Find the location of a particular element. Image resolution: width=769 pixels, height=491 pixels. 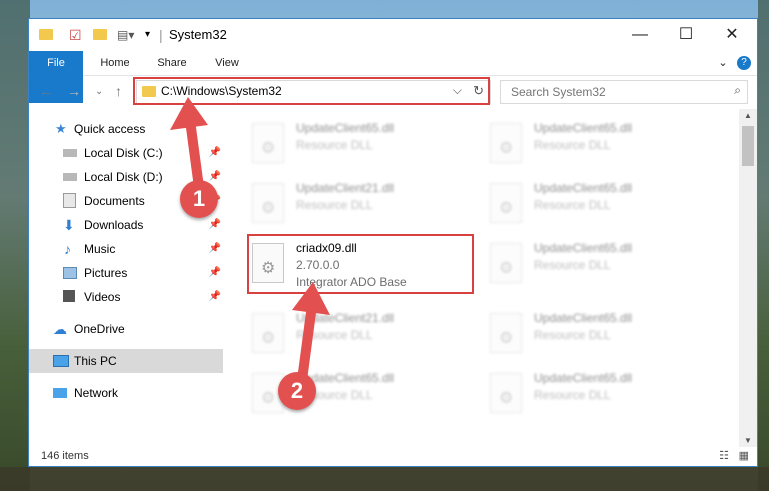

search-input is located at coordinates (616, 92).